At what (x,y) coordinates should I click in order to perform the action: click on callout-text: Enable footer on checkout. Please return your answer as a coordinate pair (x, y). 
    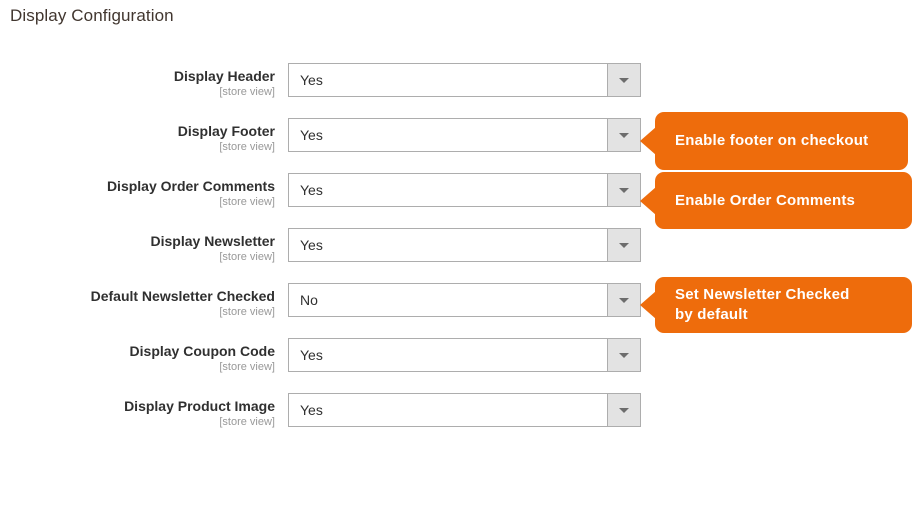
    Looking at the image, I should click on (772, 140).